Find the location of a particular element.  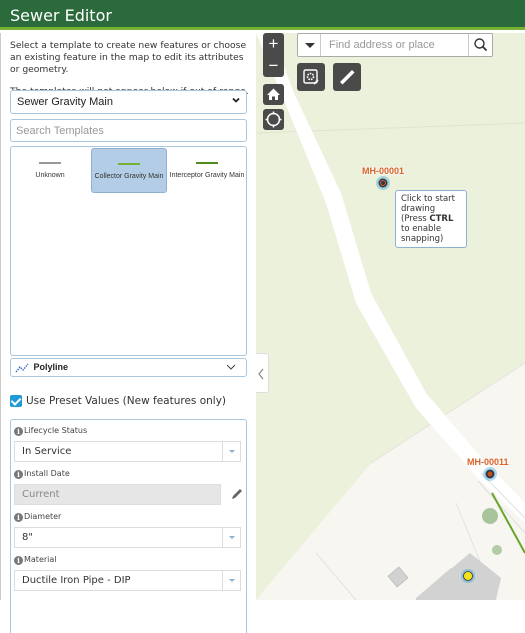

template-unknown: Unknown is located at coordinates (50, 170).